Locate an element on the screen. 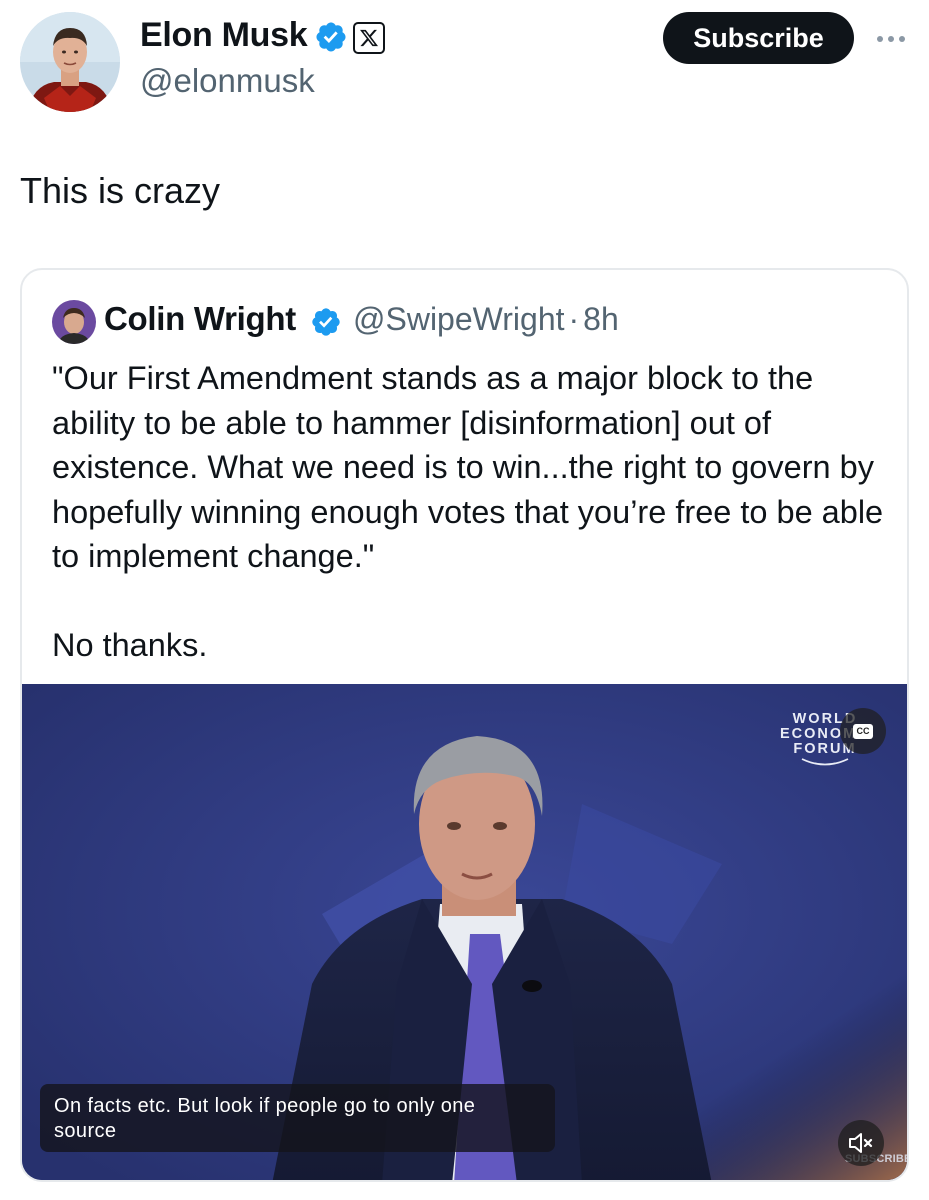  quoted-tweet-meta: @SwipeWright · 8h is located at coordinates (486, 319).